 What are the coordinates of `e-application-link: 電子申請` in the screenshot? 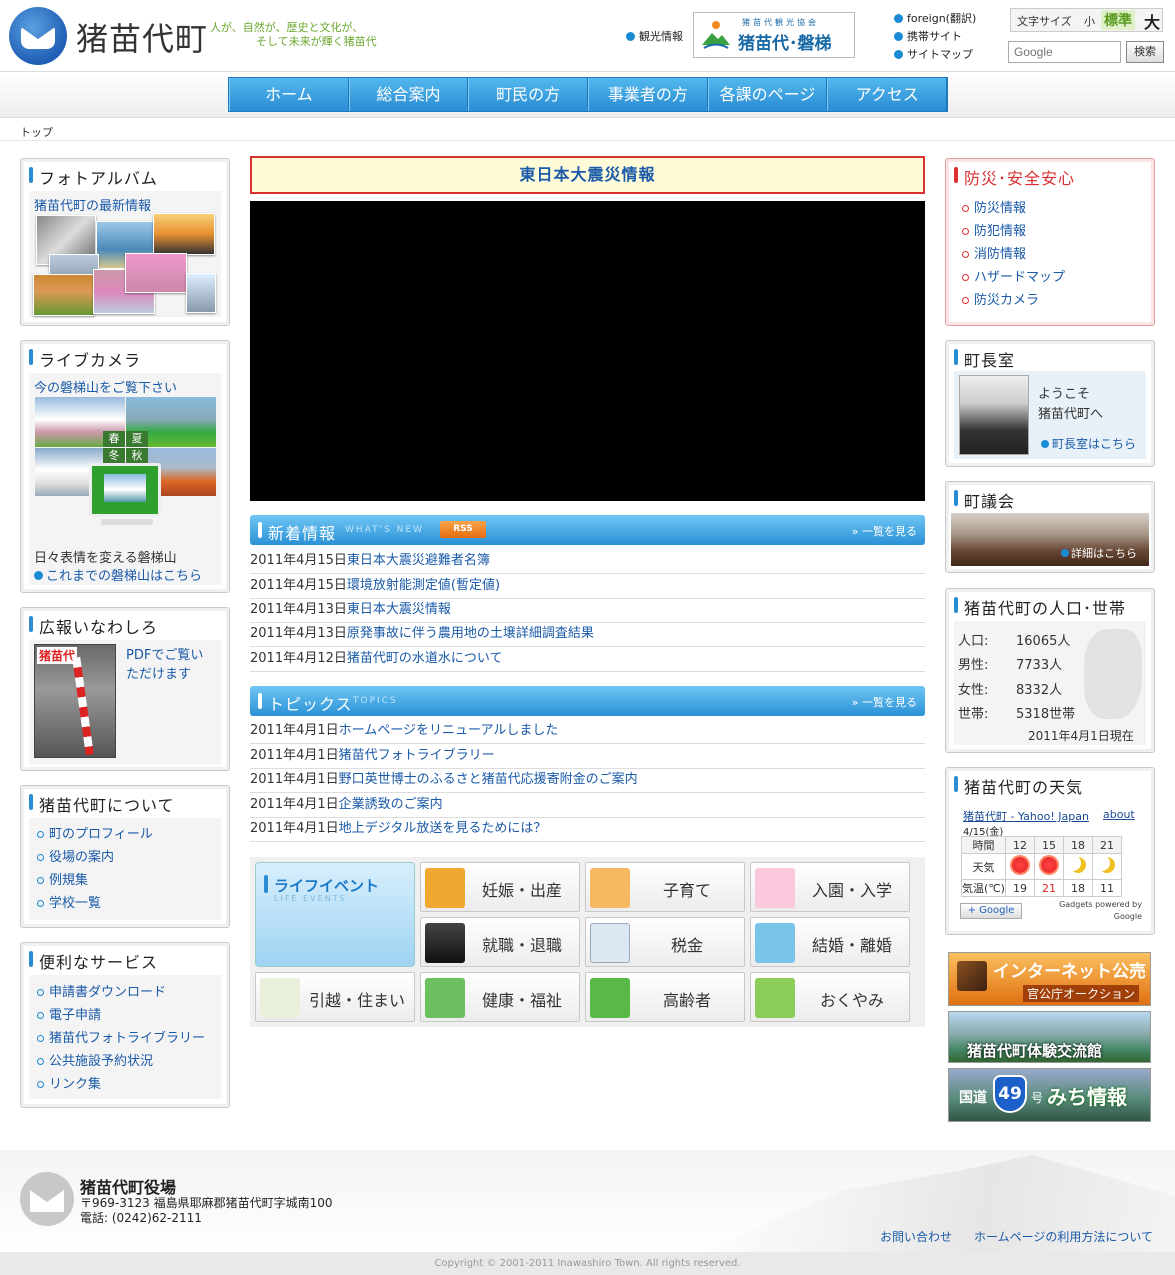 It's located at (121, 1015).